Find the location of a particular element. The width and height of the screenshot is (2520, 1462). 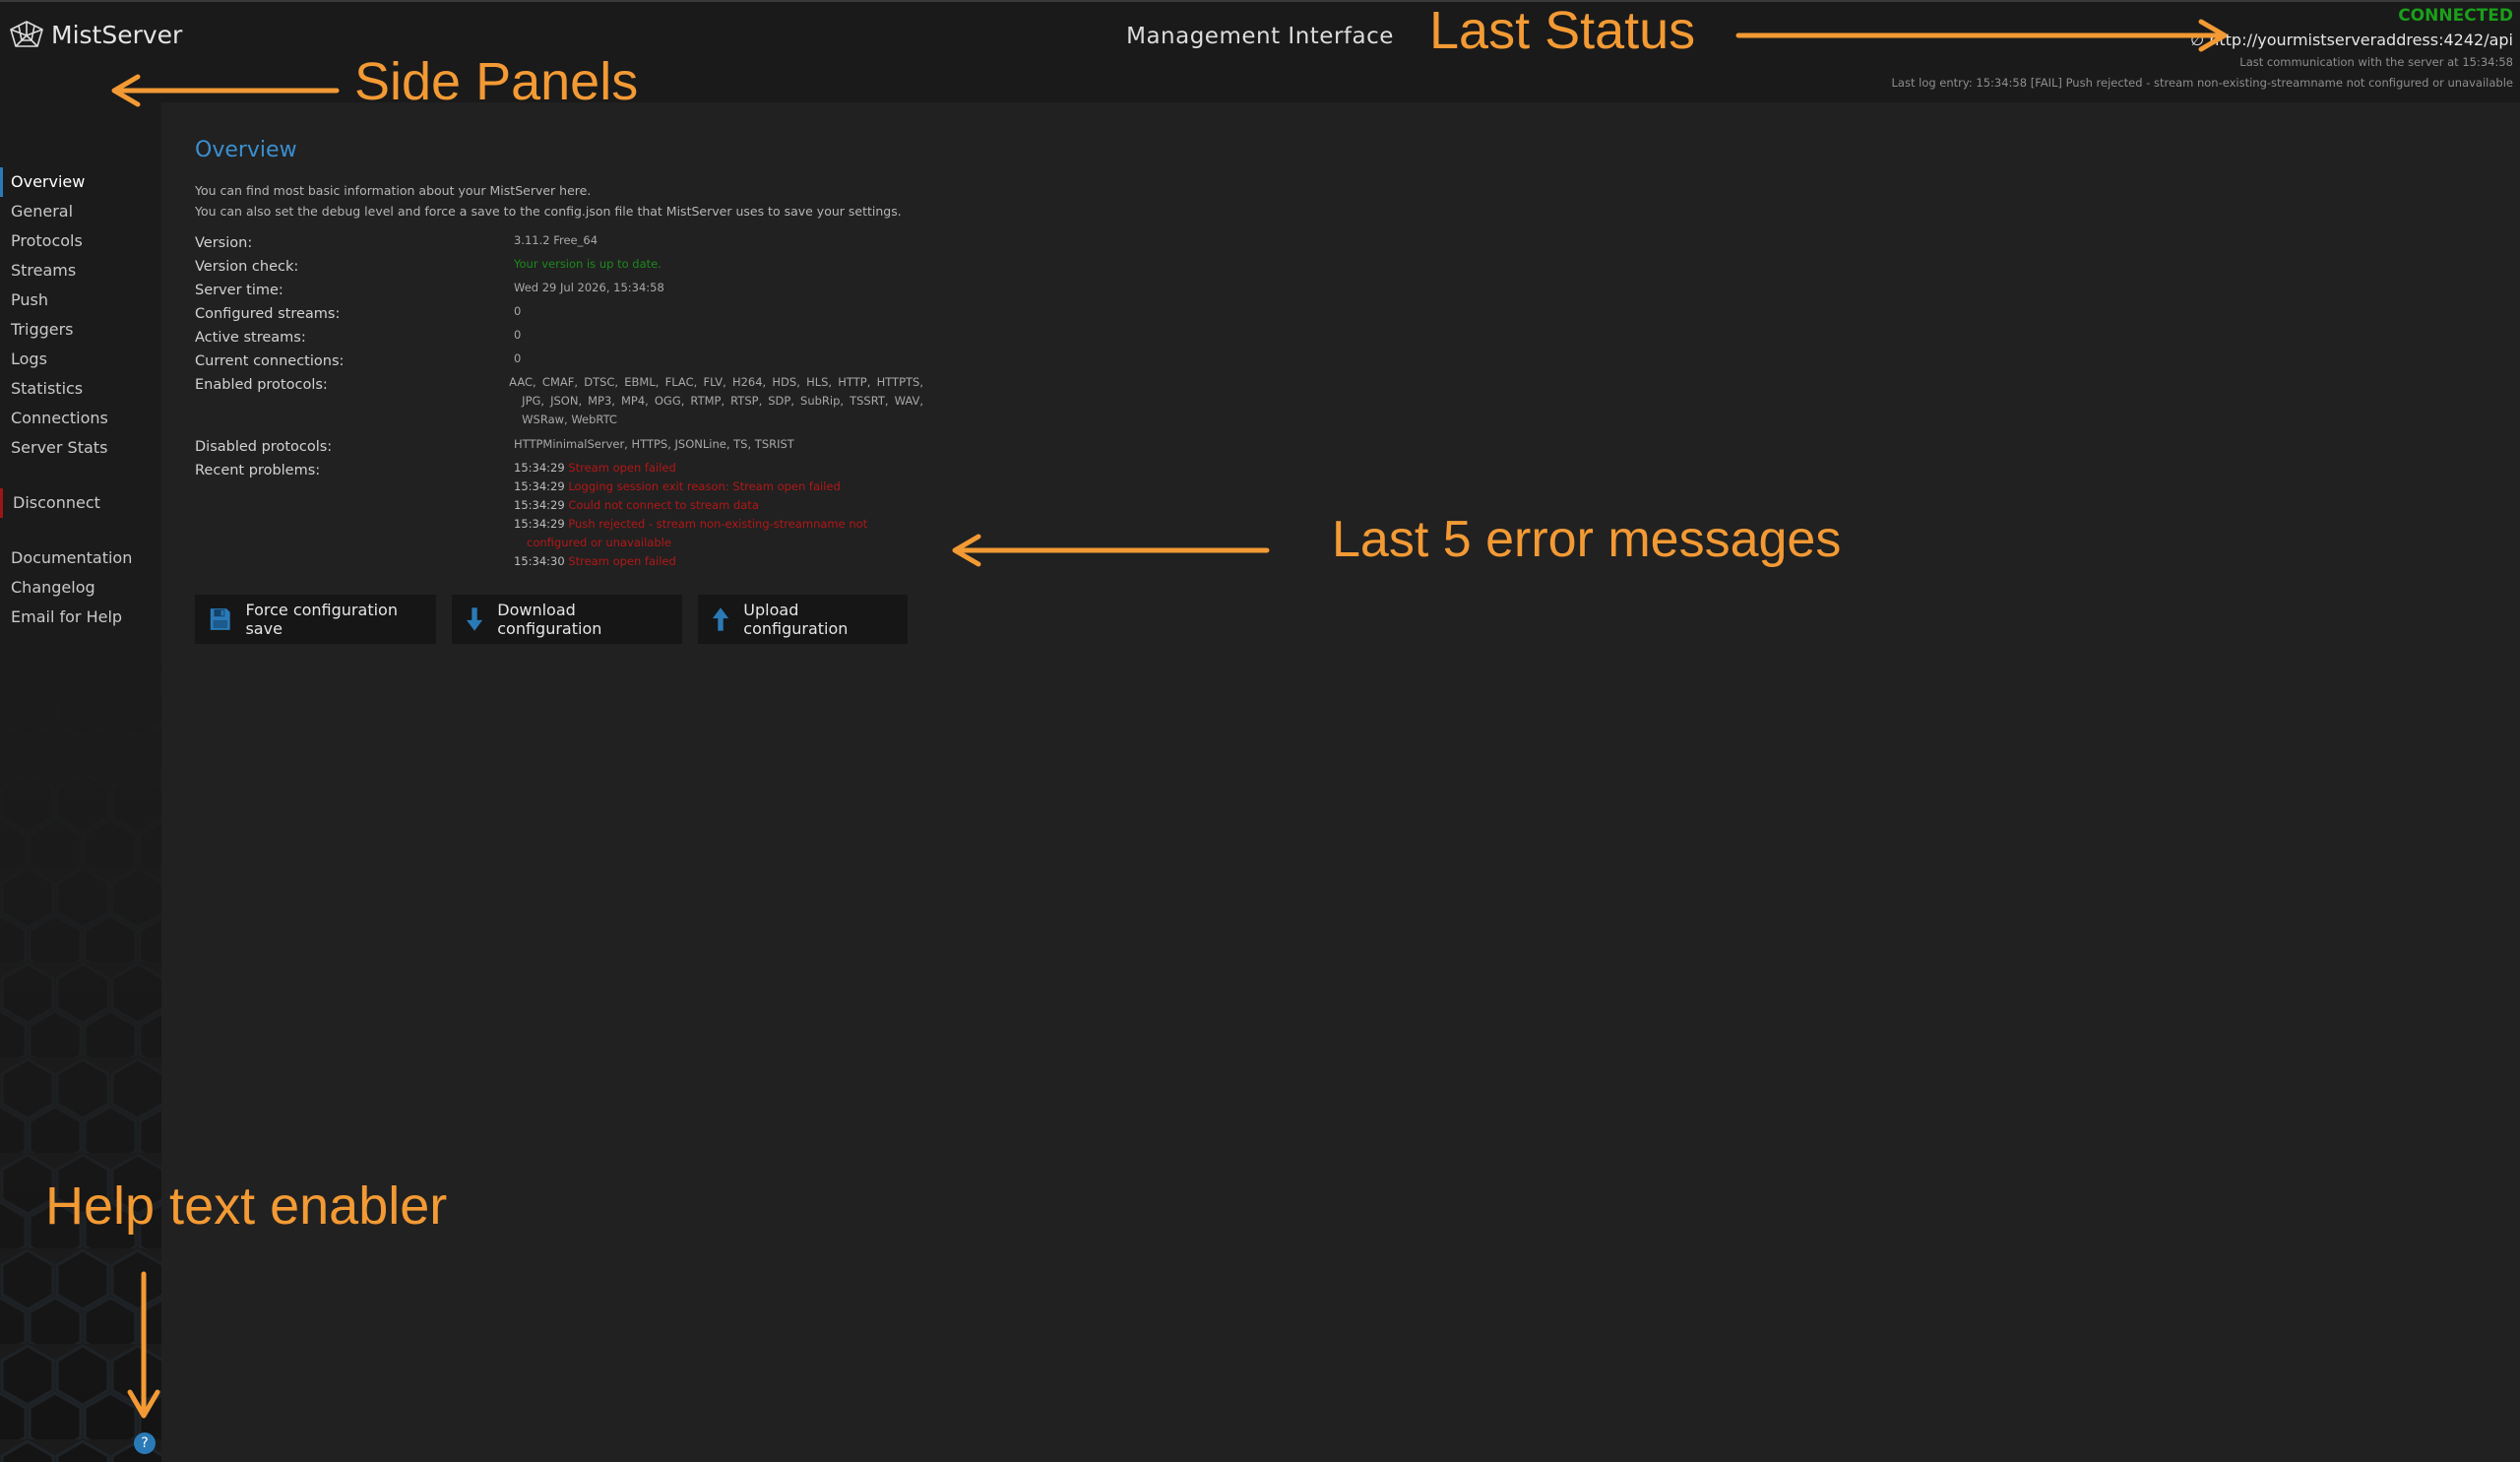

button-label: Upload configuration is located at coordinates (796, 619).